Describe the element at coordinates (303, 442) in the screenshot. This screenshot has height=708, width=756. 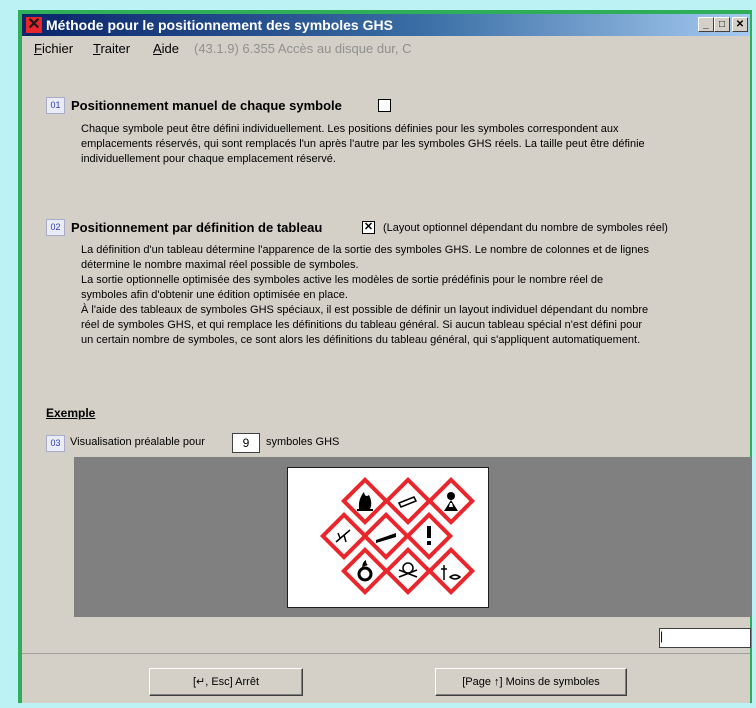
I see `preview-suffix-label: symboles GHS` at that location.